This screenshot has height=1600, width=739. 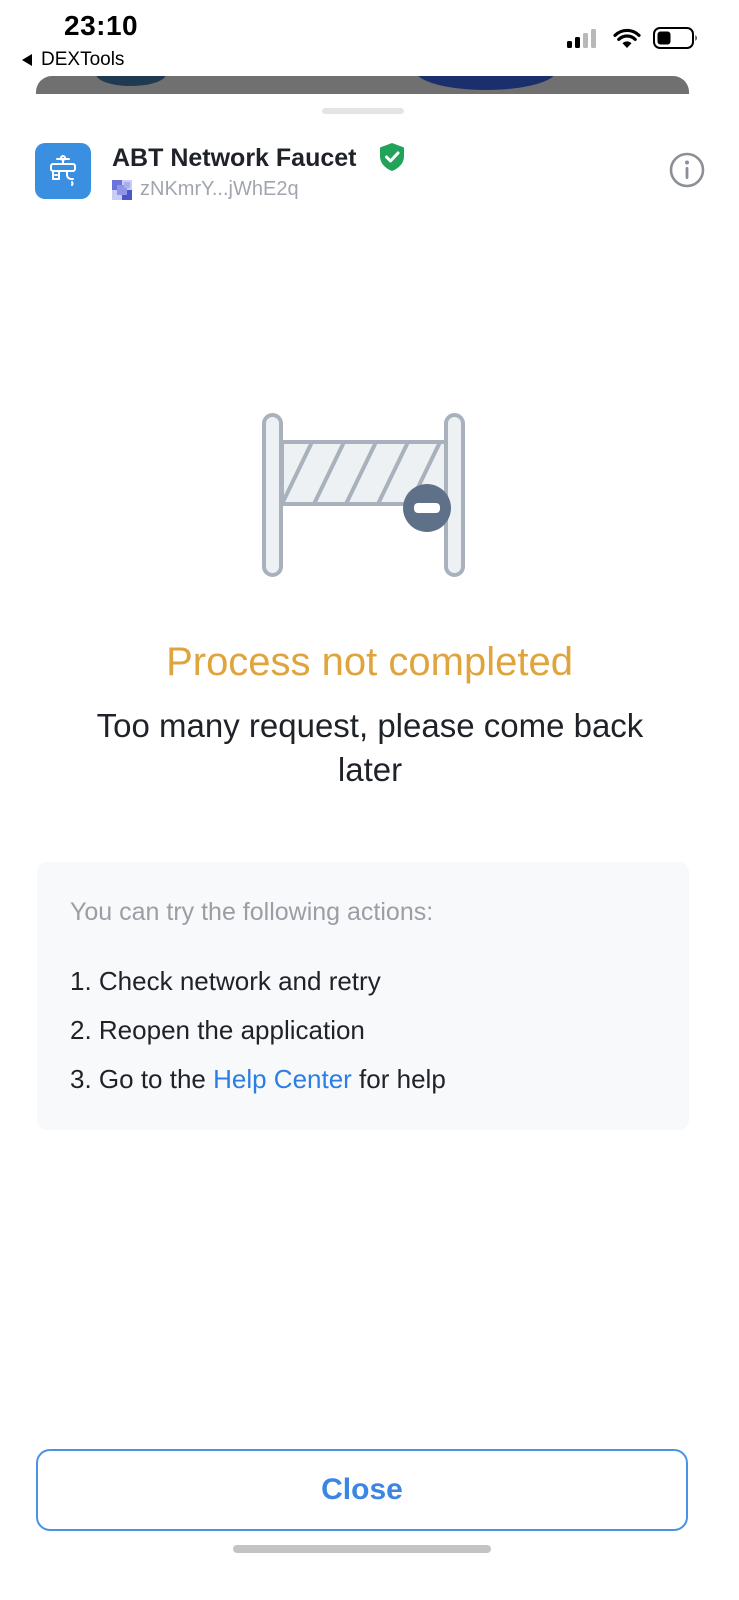 I want to click on back-to-app-link: DEXTools, so click(x=73, y=60).